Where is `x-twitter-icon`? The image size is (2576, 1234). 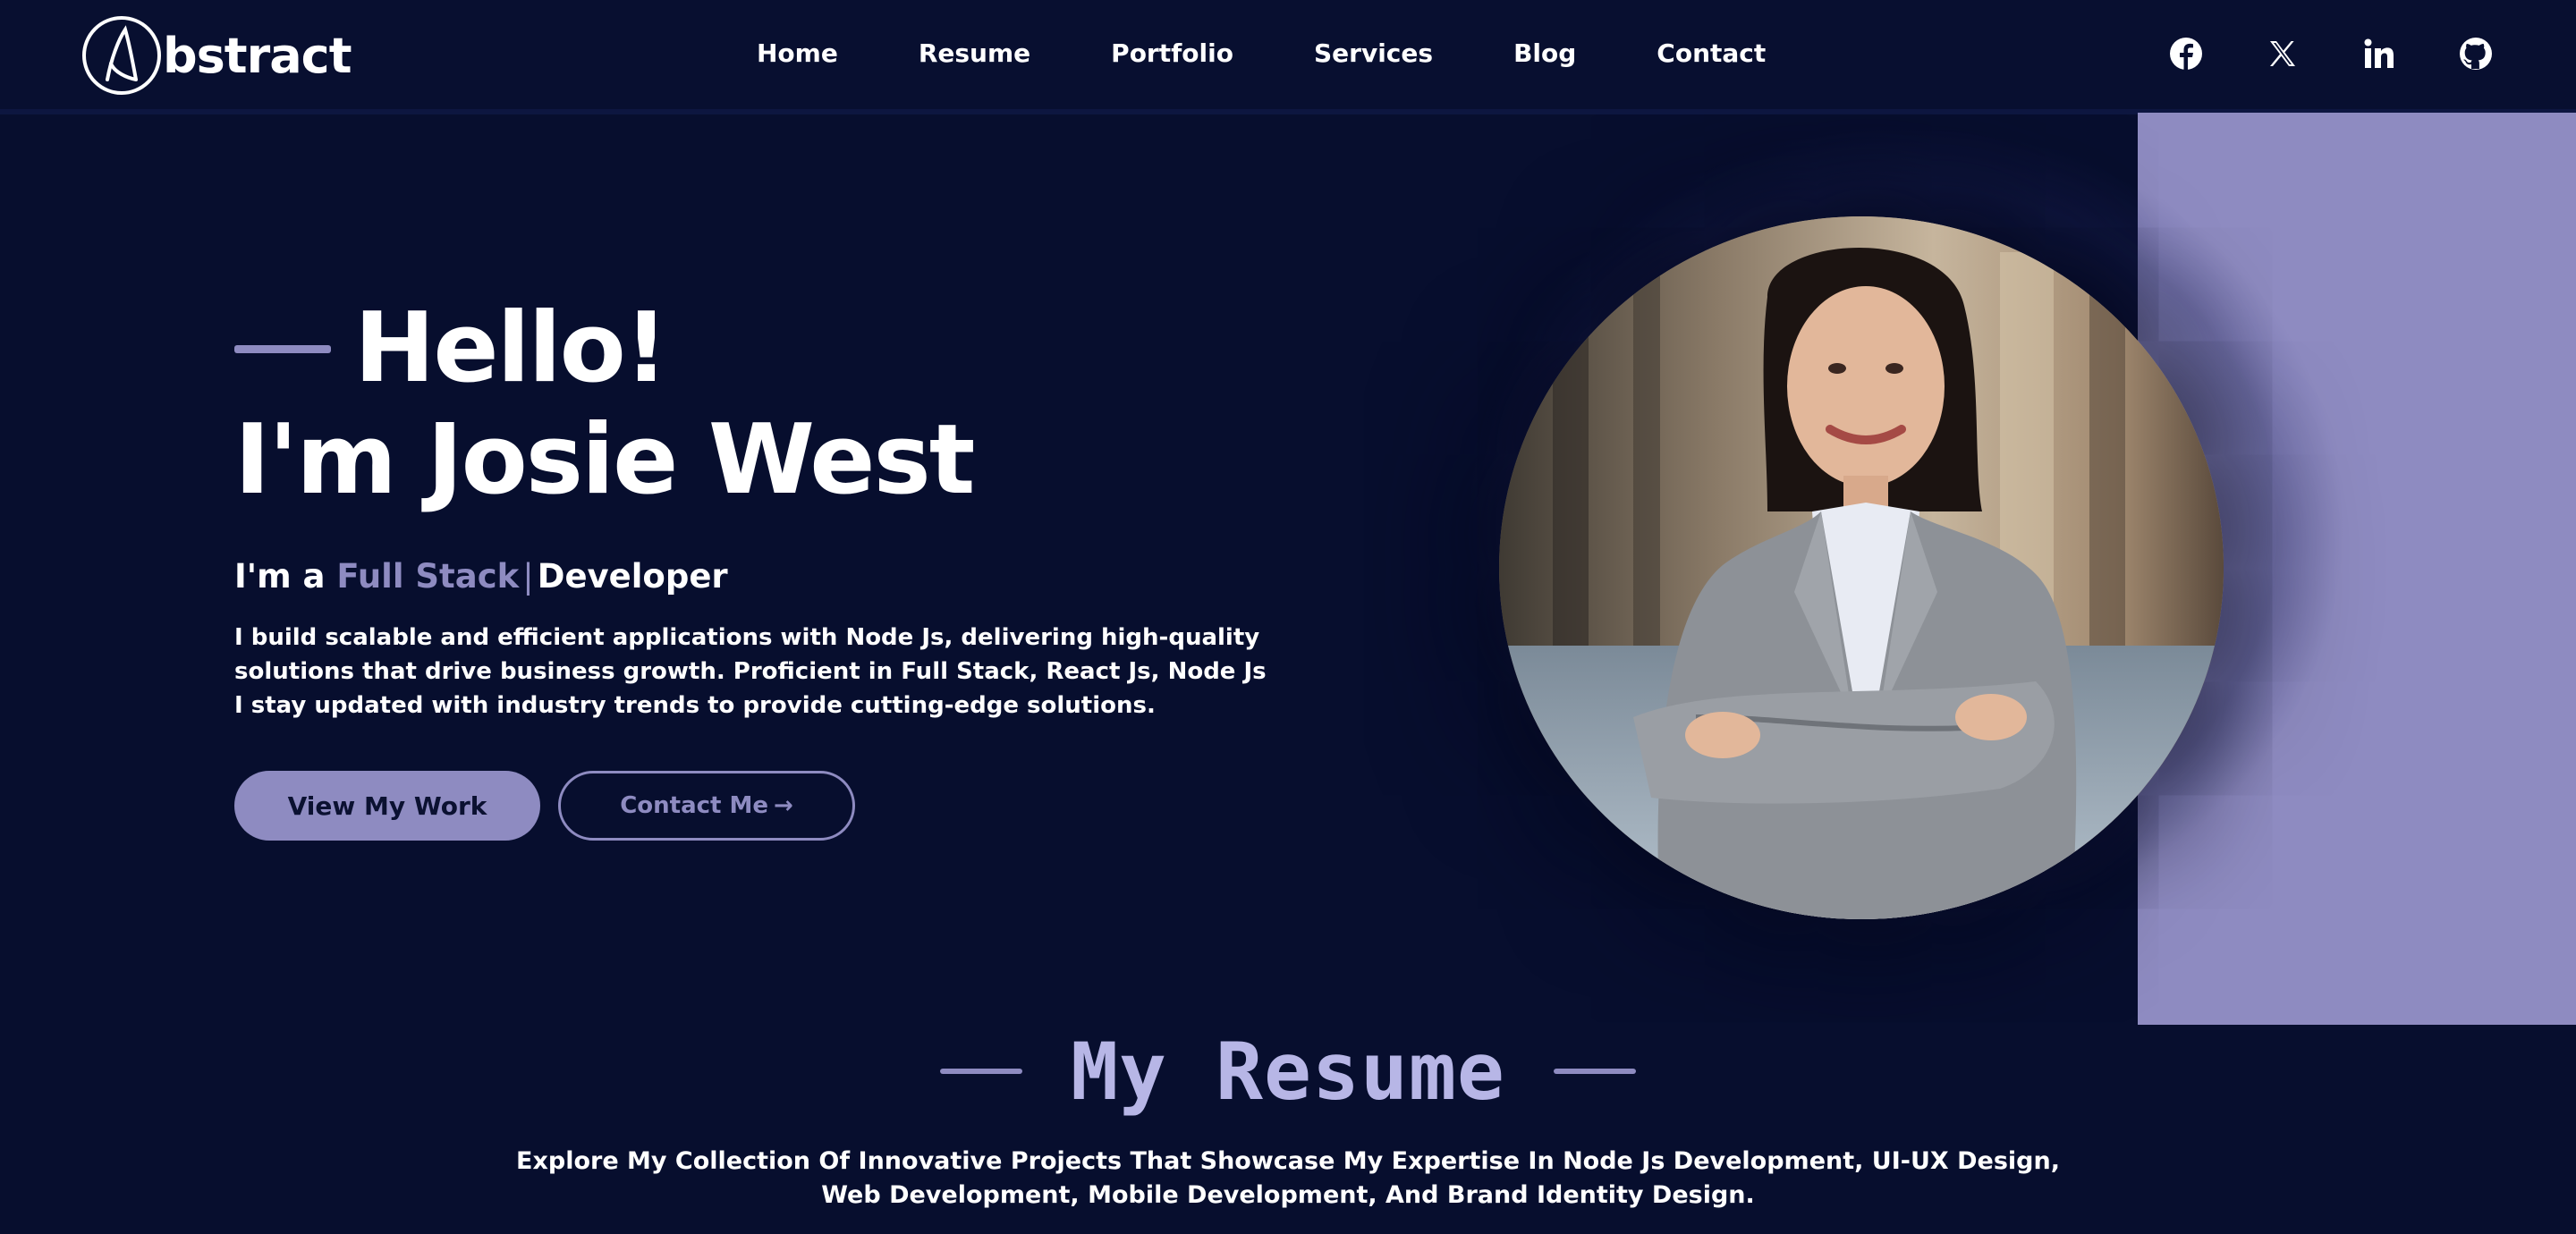
x-twitter-icon is located at coordinates (2283, 54).